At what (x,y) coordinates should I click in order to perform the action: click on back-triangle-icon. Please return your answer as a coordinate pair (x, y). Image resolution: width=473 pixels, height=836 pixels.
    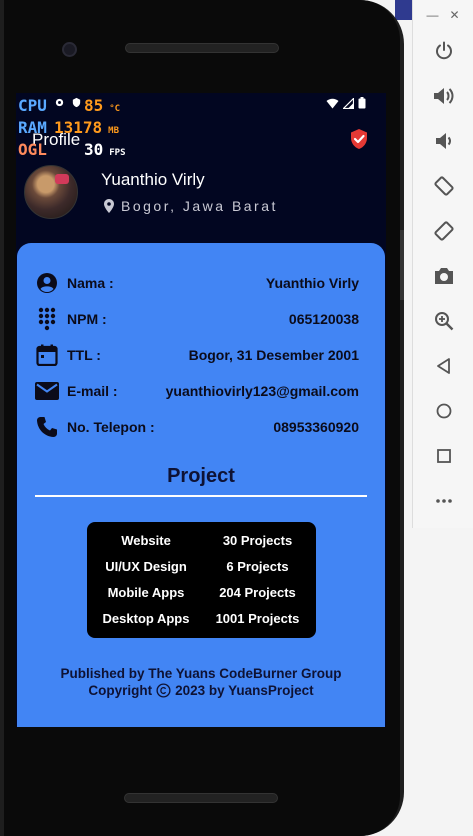
    Looking at the image, I should click on (443, 366).